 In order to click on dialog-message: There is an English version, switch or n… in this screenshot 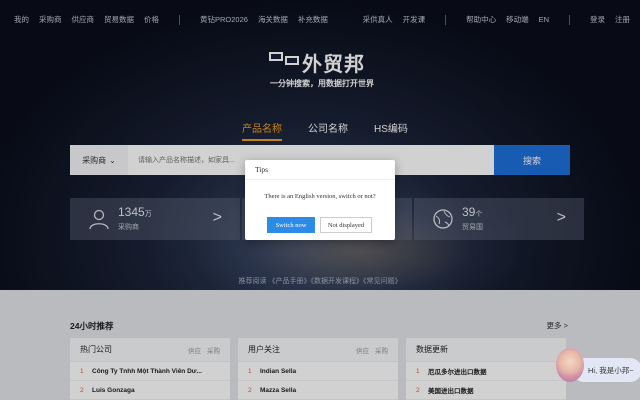, I will do `click(320, 196)`.